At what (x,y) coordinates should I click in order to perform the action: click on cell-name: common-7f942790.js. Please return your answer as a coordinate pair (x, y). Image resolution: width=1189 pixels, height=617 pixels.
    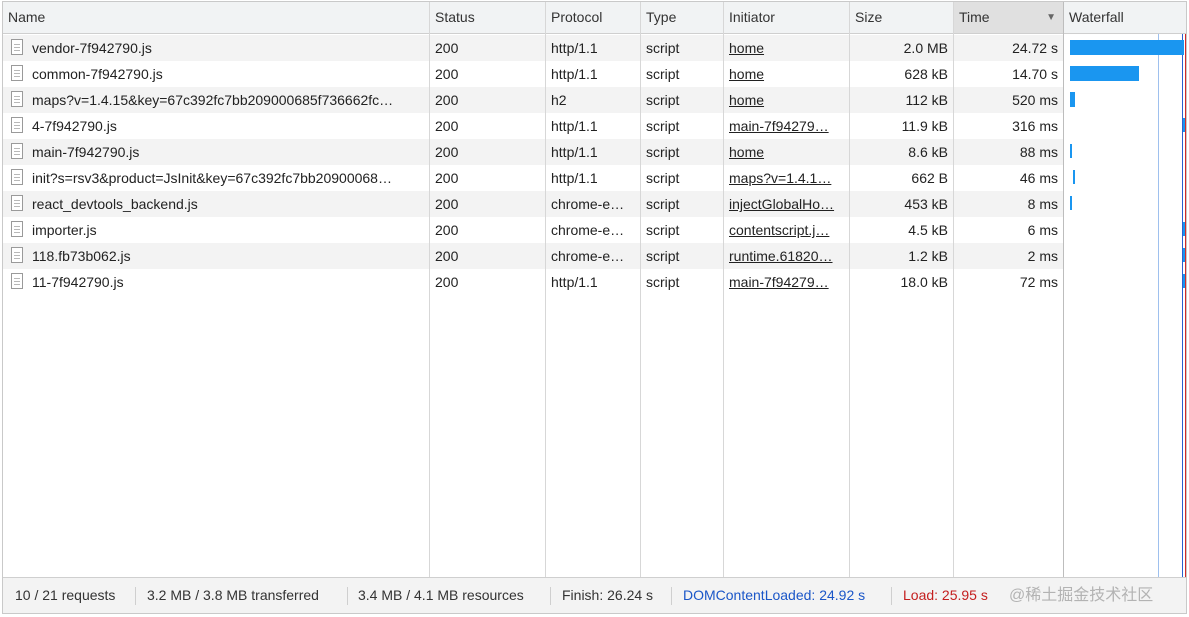
    Looking at the image, I should click on (216, 74).